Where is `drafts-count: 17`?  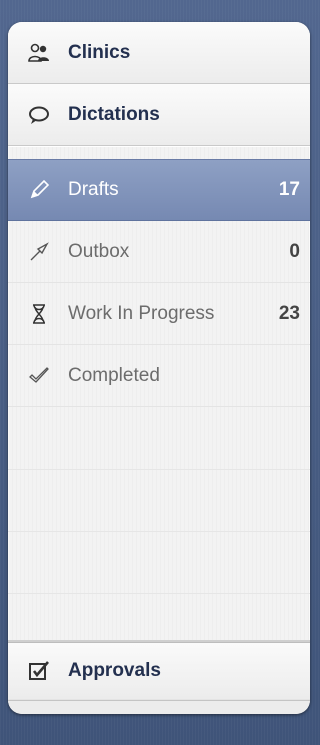
drafts-count: 17 is located at coordinates (289, 189).